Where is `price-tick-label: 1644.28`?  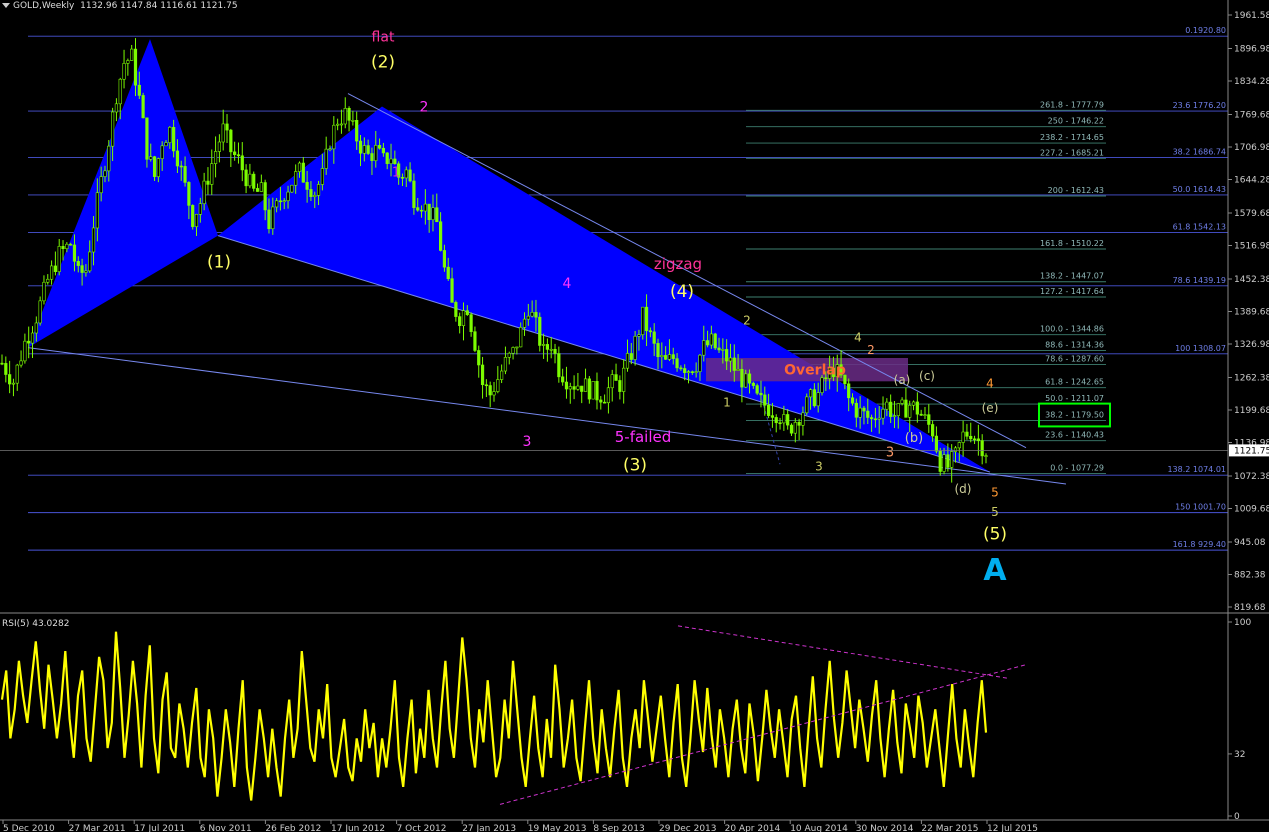
price-tick-label: 1644.28 is located at coordinates (1251, 180).